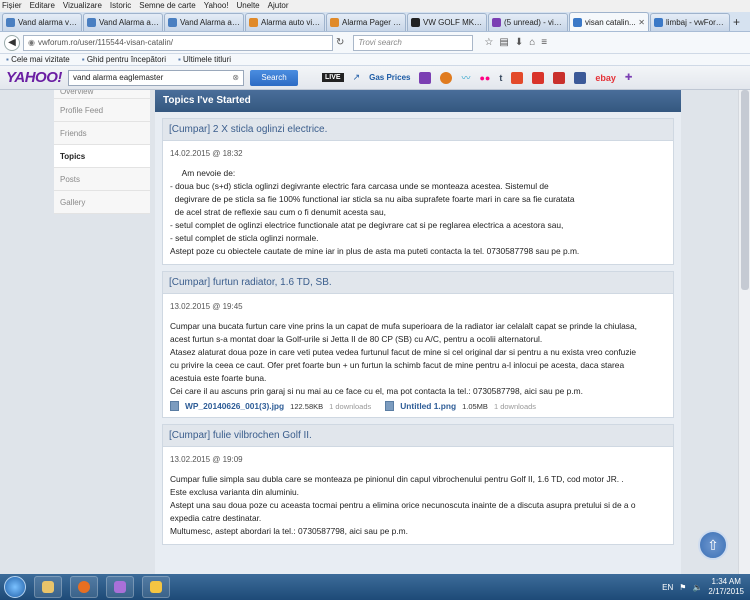 The height and width of the screenshot is (600, 750). Describe the element at coordinates (418, 436) in the screenshot. I see `topic-title-link: [Cumpar] fulie vilbrochen Golf II.` at that location.